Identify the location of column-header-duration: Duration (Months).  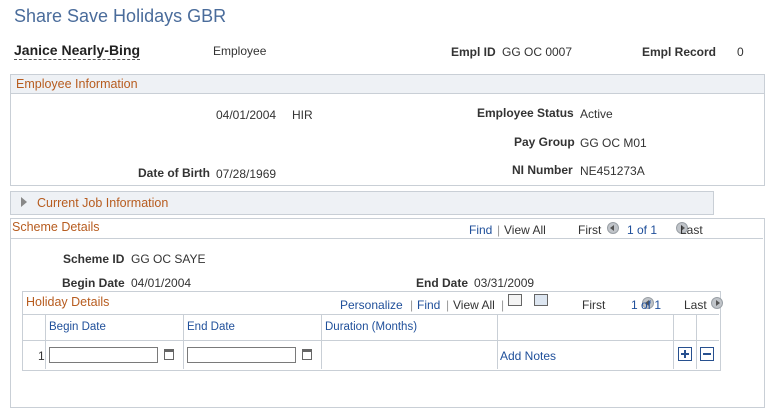
(371, 327).